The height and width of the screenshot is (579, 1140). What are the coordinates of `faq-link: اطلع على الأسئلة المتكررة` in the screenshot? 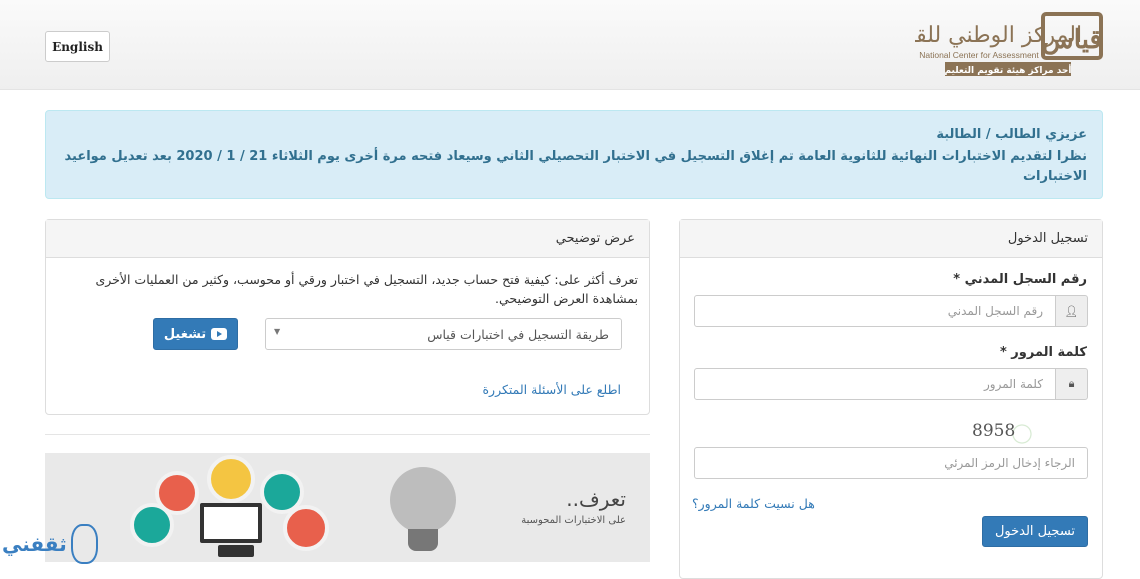 It's located at (551, 389).